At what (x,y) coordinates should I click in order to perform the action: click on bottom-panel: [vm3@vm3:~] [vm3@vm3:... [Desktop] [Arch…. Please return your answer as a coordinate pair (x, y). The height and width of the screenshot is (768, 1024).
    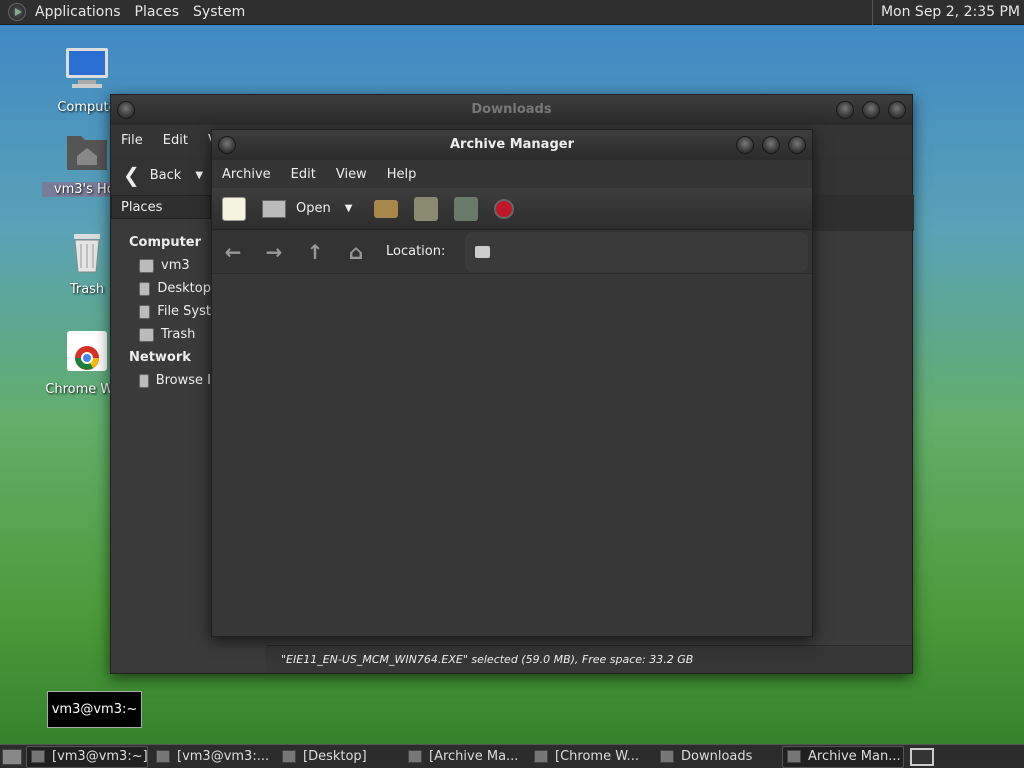
    Looking at the image, I should click on (512, 756).